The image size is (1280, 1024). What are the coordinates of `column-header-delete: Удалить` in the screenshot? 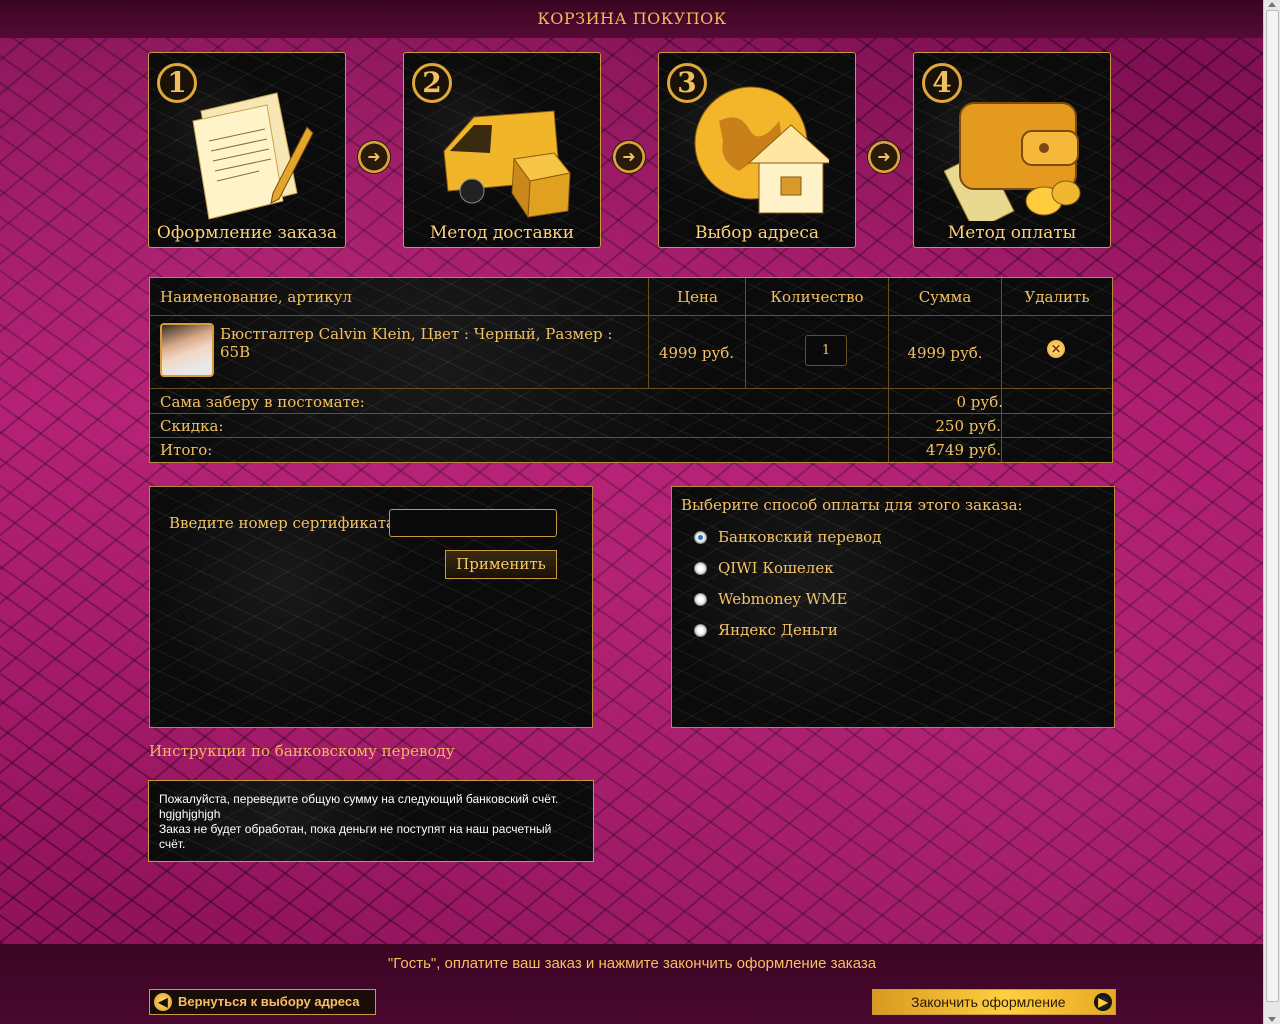 It's located at (1057, 297).